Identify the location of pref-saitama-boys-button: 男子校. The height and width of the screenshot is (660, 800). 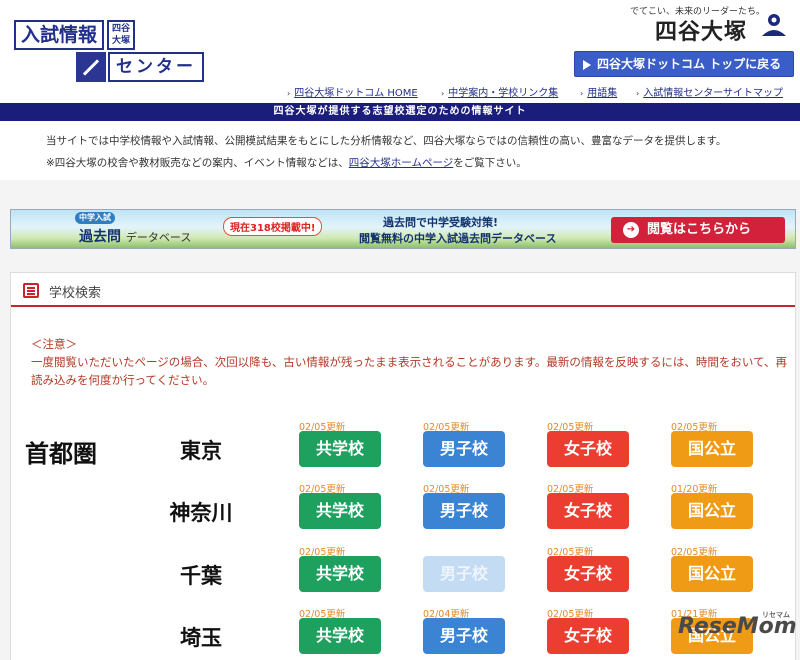
(464, 636).